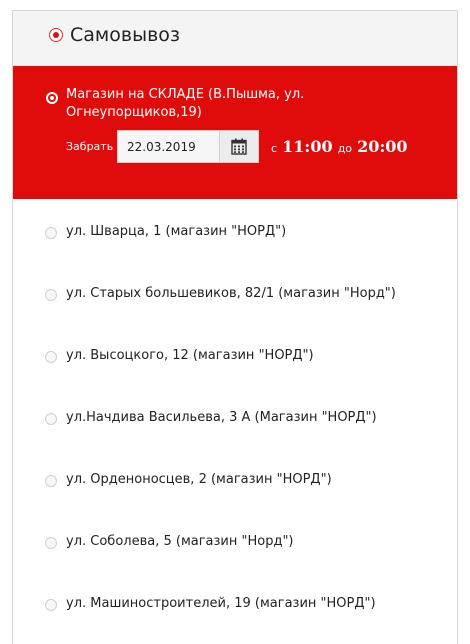 Image resolution: width=470 pixels, height=644 pixels. What do you see at coordinates (125, 35) in the screenshot?
I see `pickup-title: Самовывоз` at bounding box center [125, 35].